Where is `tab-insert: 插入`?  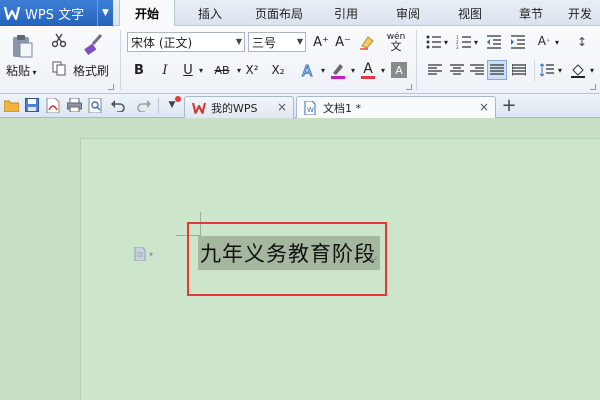 tab-insert: 插入 is located at coordinates (210, 13).